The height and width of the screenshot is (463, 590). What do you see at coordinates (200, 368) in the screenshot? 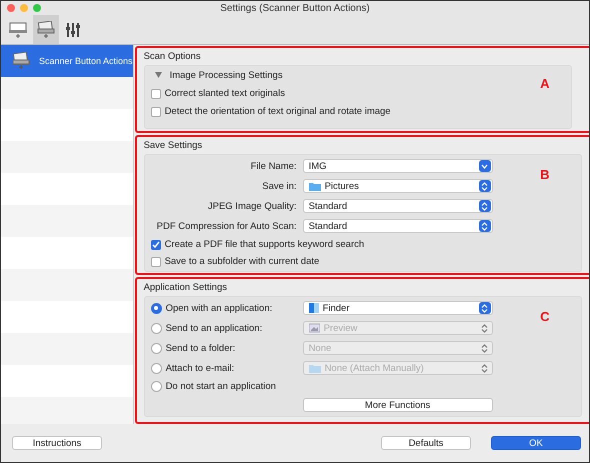
I see `radio-label: Attach to e-mail:` at bounding box center [200, 368].